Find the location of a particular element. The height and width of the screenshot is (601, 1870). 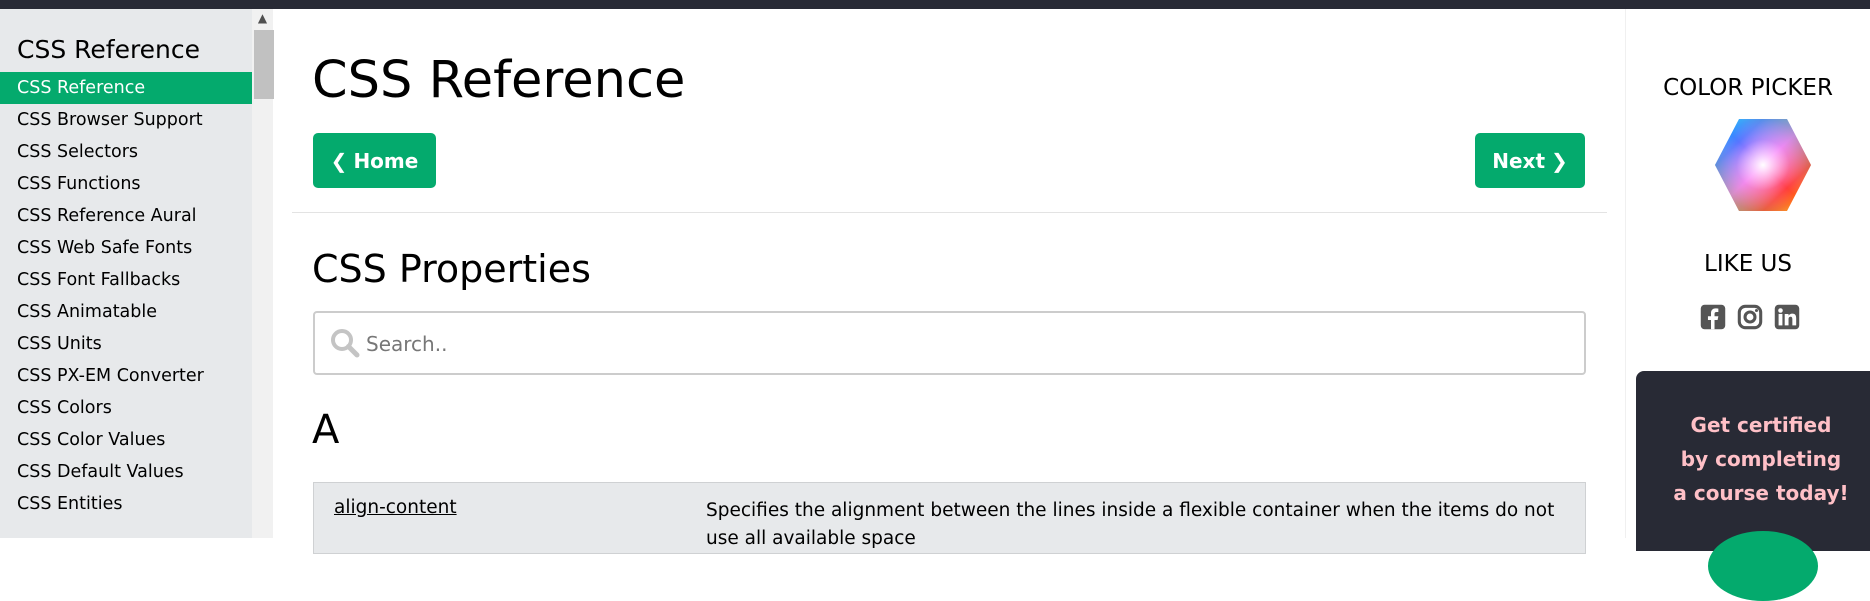

search-box is located at coordinates (949, 343).